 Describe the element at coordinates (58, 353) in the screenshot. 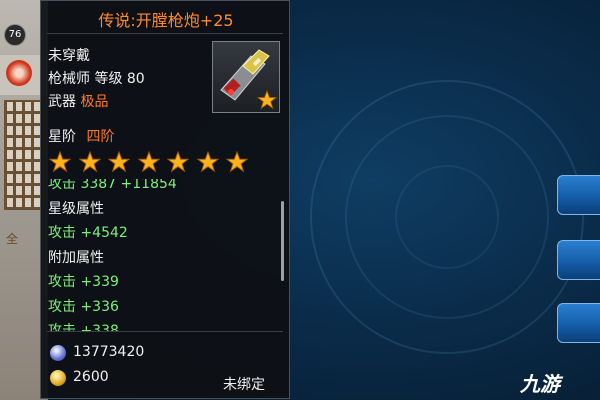

I see `gem-icon` at that location.